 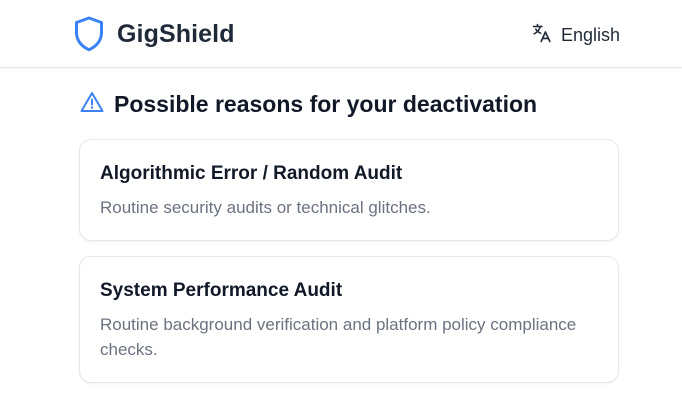 I want to click on language-selector: English, so click(x=576, y=35).